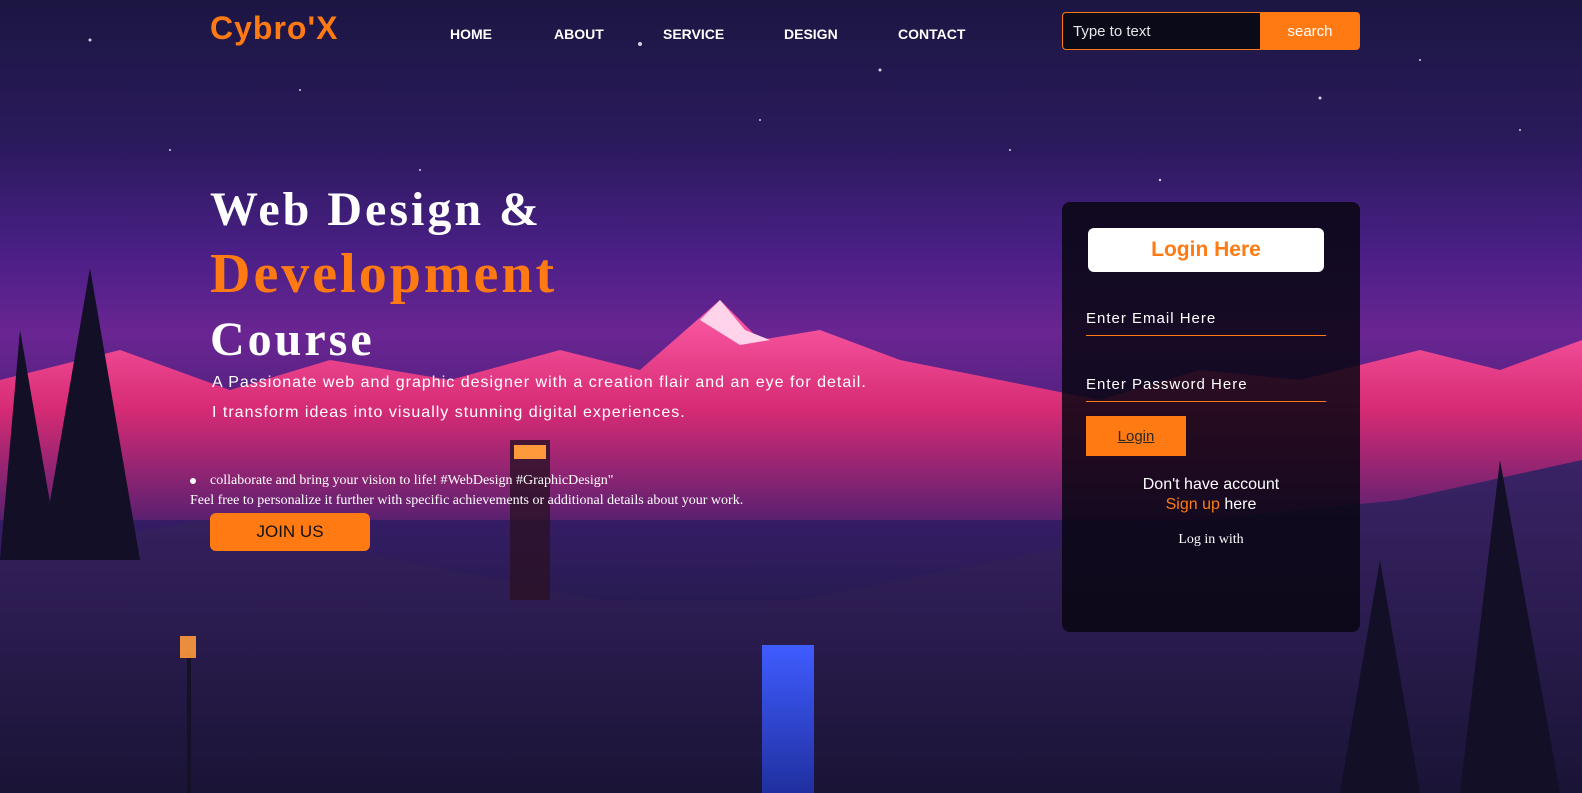 The image size is (1582, 793). I want to click on signup-link: Sign up, so click(1193, 504).